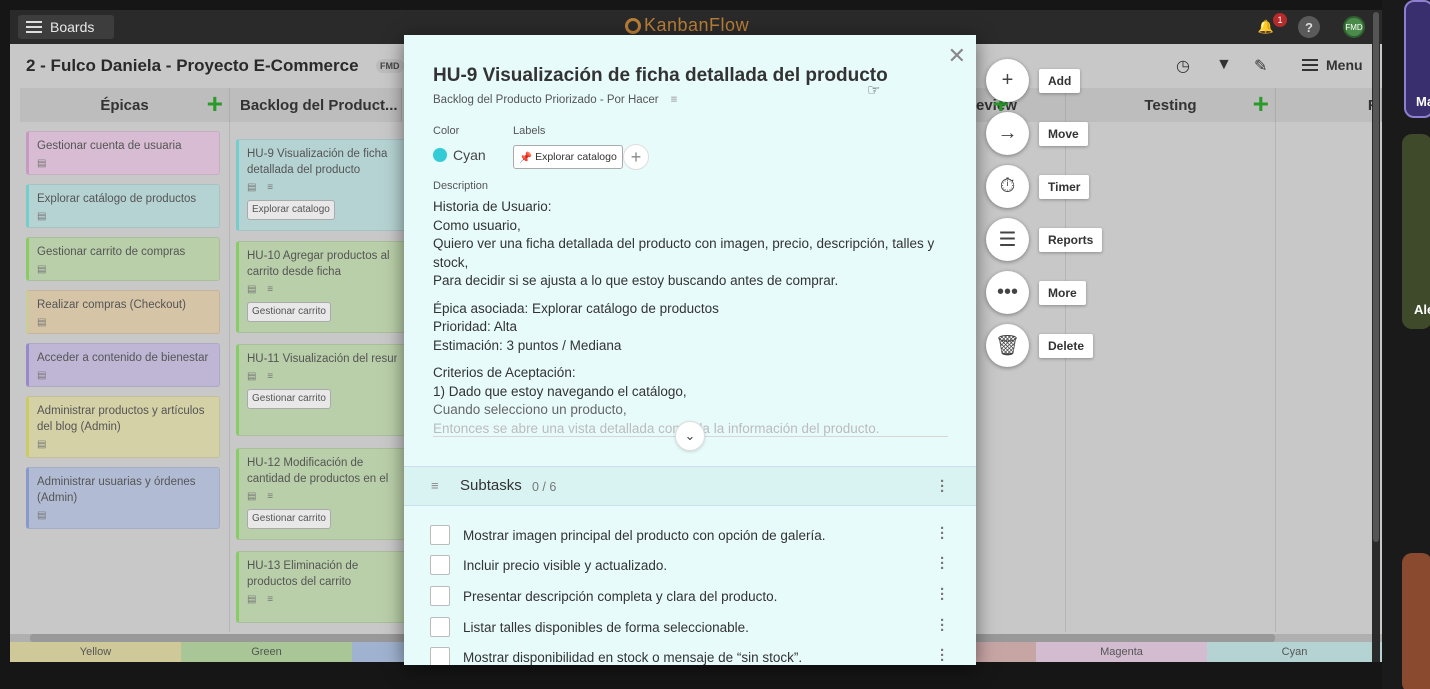 This screenshot has height=689, width=1430. Describe the element at coordinates (1038, 186) in the screenshot. I see `timer-action: ⏱ Timer` at that location.